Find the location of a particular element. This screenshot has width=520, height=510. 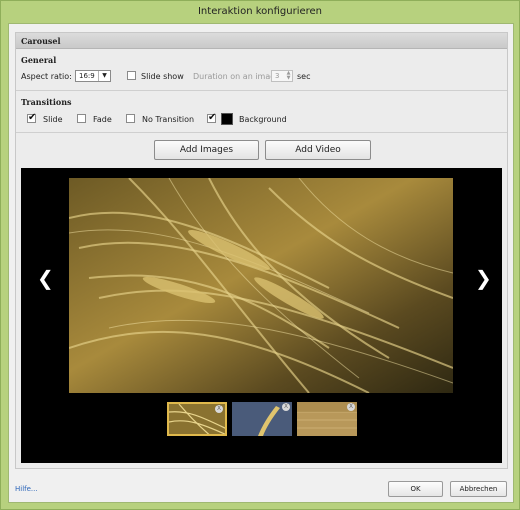

duration-label: Duration on an image is located at coordinates (237, 76).